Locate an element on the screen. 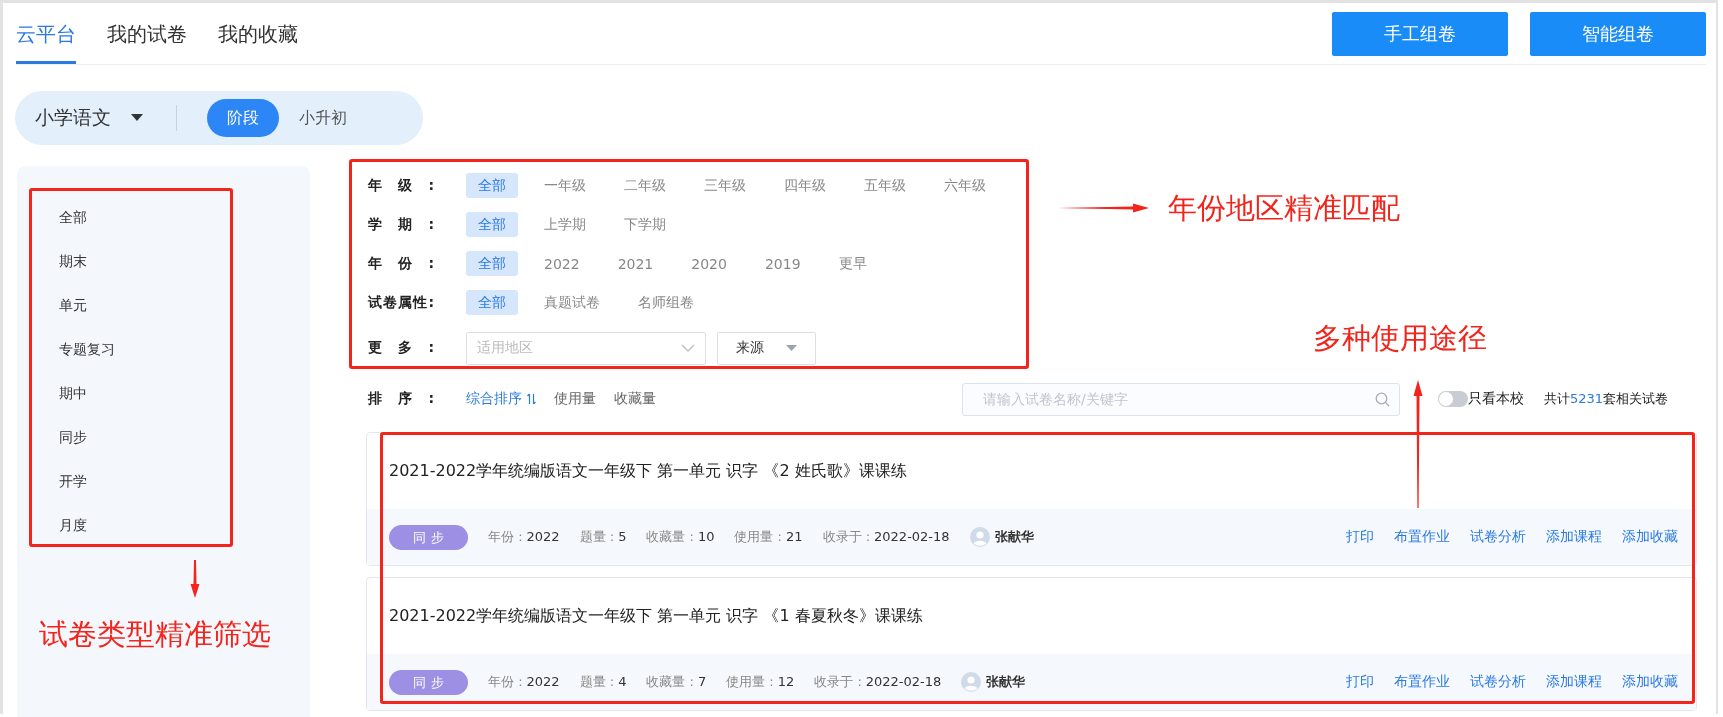 Image resolution: width=1723 pixels, height=717 pixels. sidebar-item: 期末 is located at coordinates (163, 261).